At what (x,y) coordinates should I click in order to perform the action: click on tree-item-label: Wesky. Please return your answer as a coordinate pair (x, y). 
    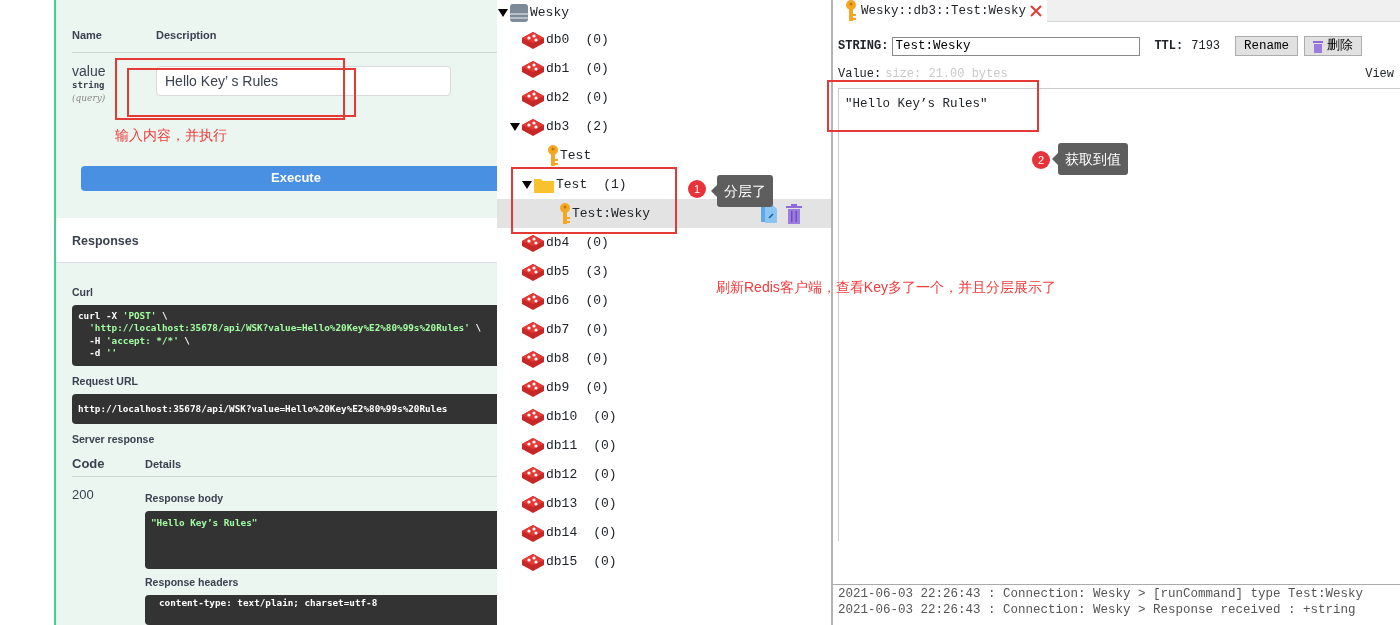
    Looking at the image, I should click on (549, 12).